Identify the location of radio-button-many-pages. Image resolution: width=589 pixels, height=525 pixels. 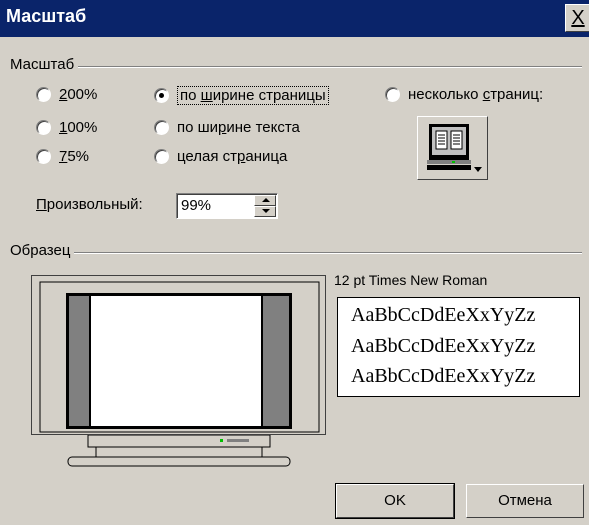
(392, 94).